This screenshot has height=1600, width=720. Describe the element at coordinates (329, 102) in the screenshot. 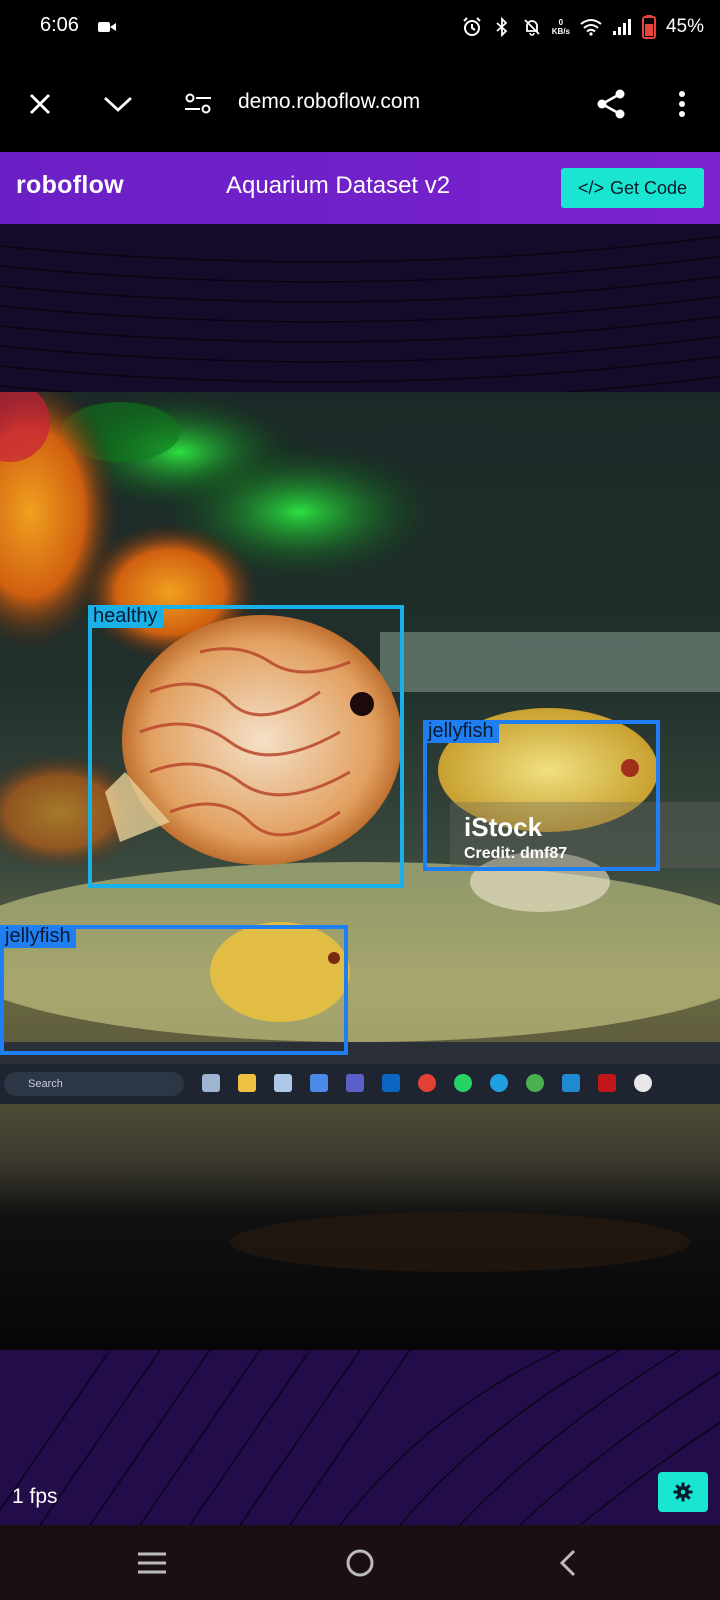

I see `url-text: demo.roboflow.com` at that location.